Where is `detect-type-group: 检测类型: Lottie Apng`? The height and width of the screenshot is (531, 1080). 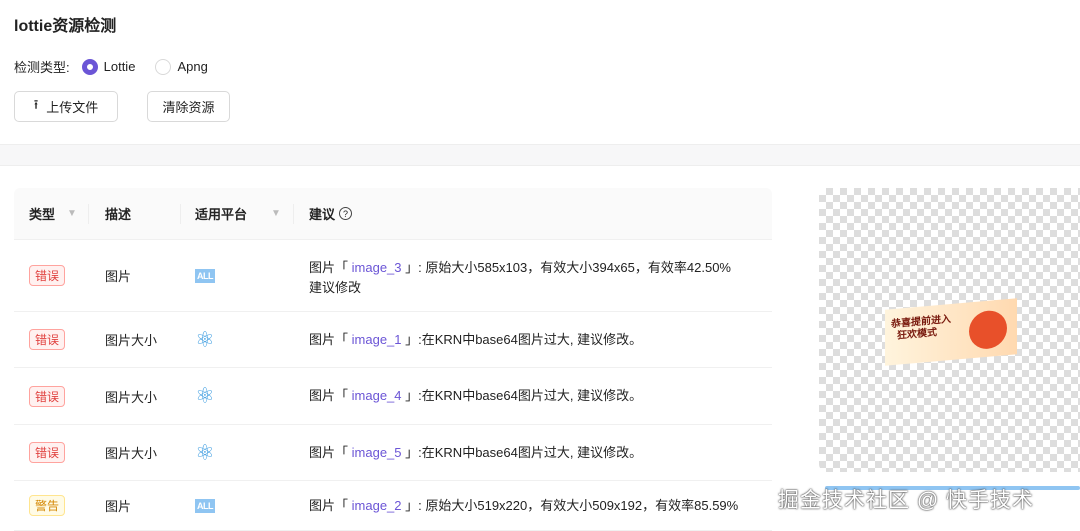
detect-type-group: 检测类型: Lottie Apng is located at coordinates (111, 66).